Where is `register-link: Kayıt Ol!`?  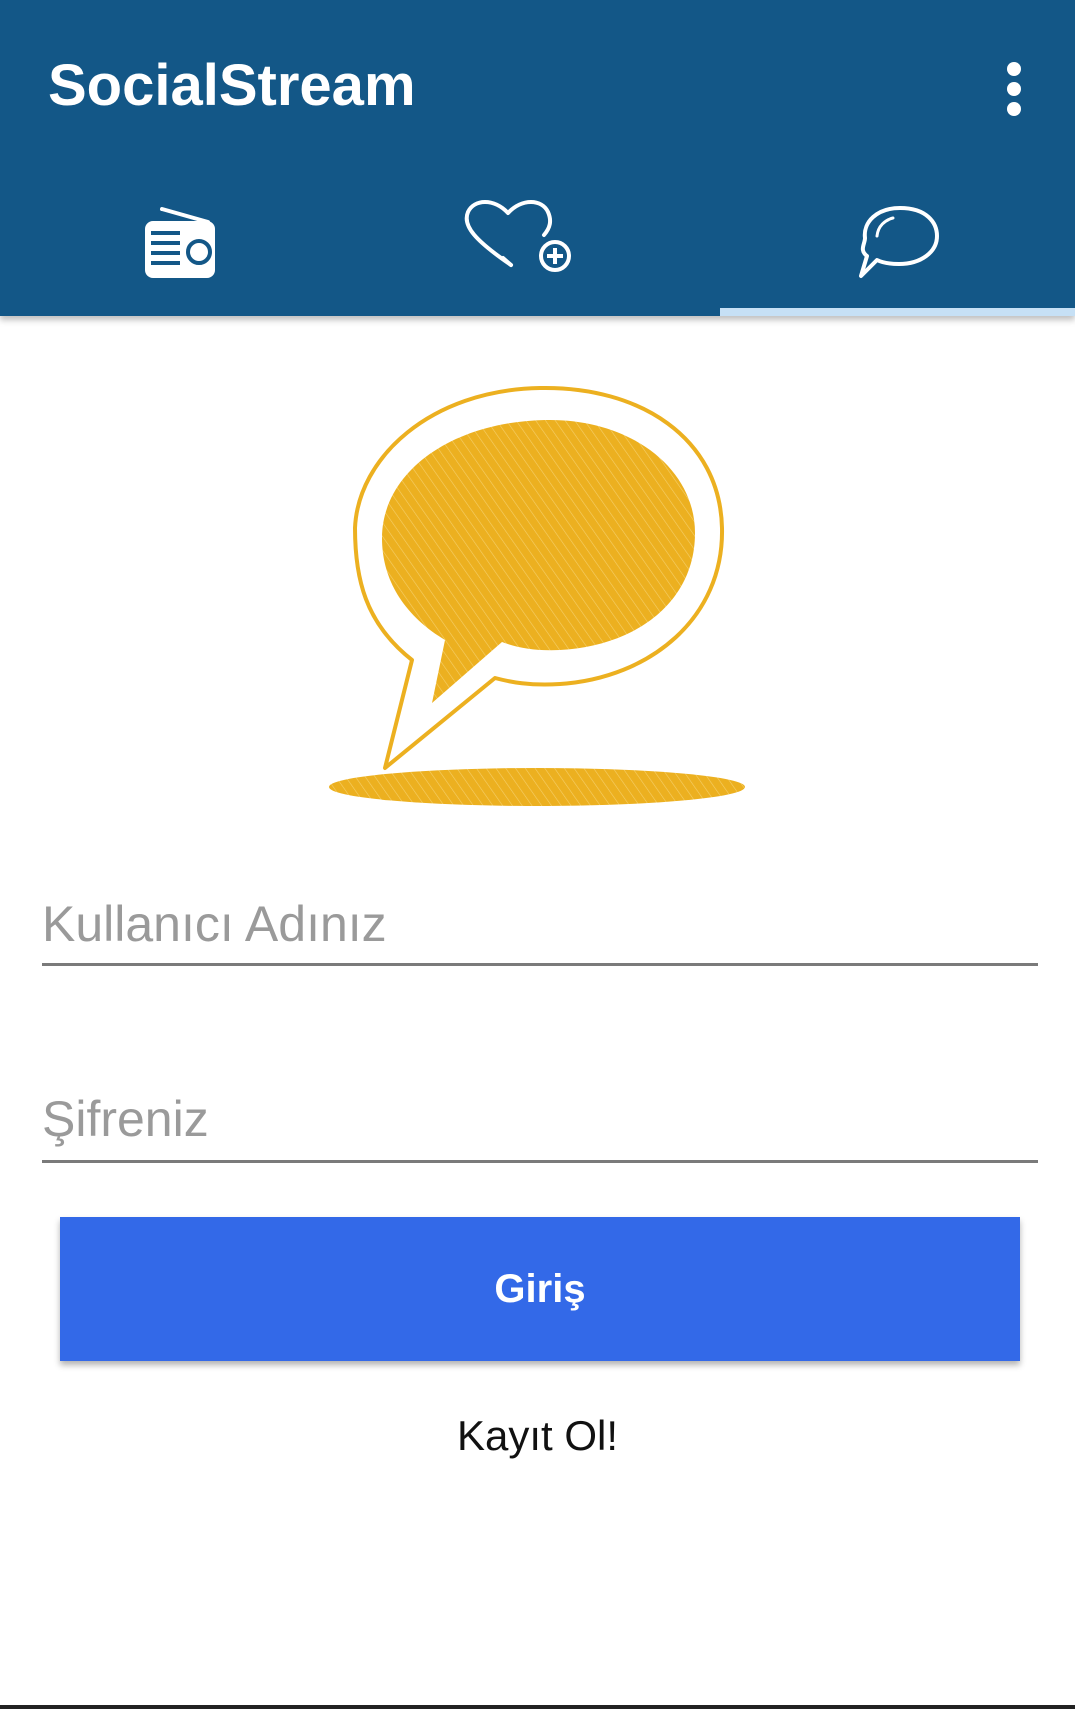
register-link: Kayıt Ol! is located at coordinates (537, 1436).